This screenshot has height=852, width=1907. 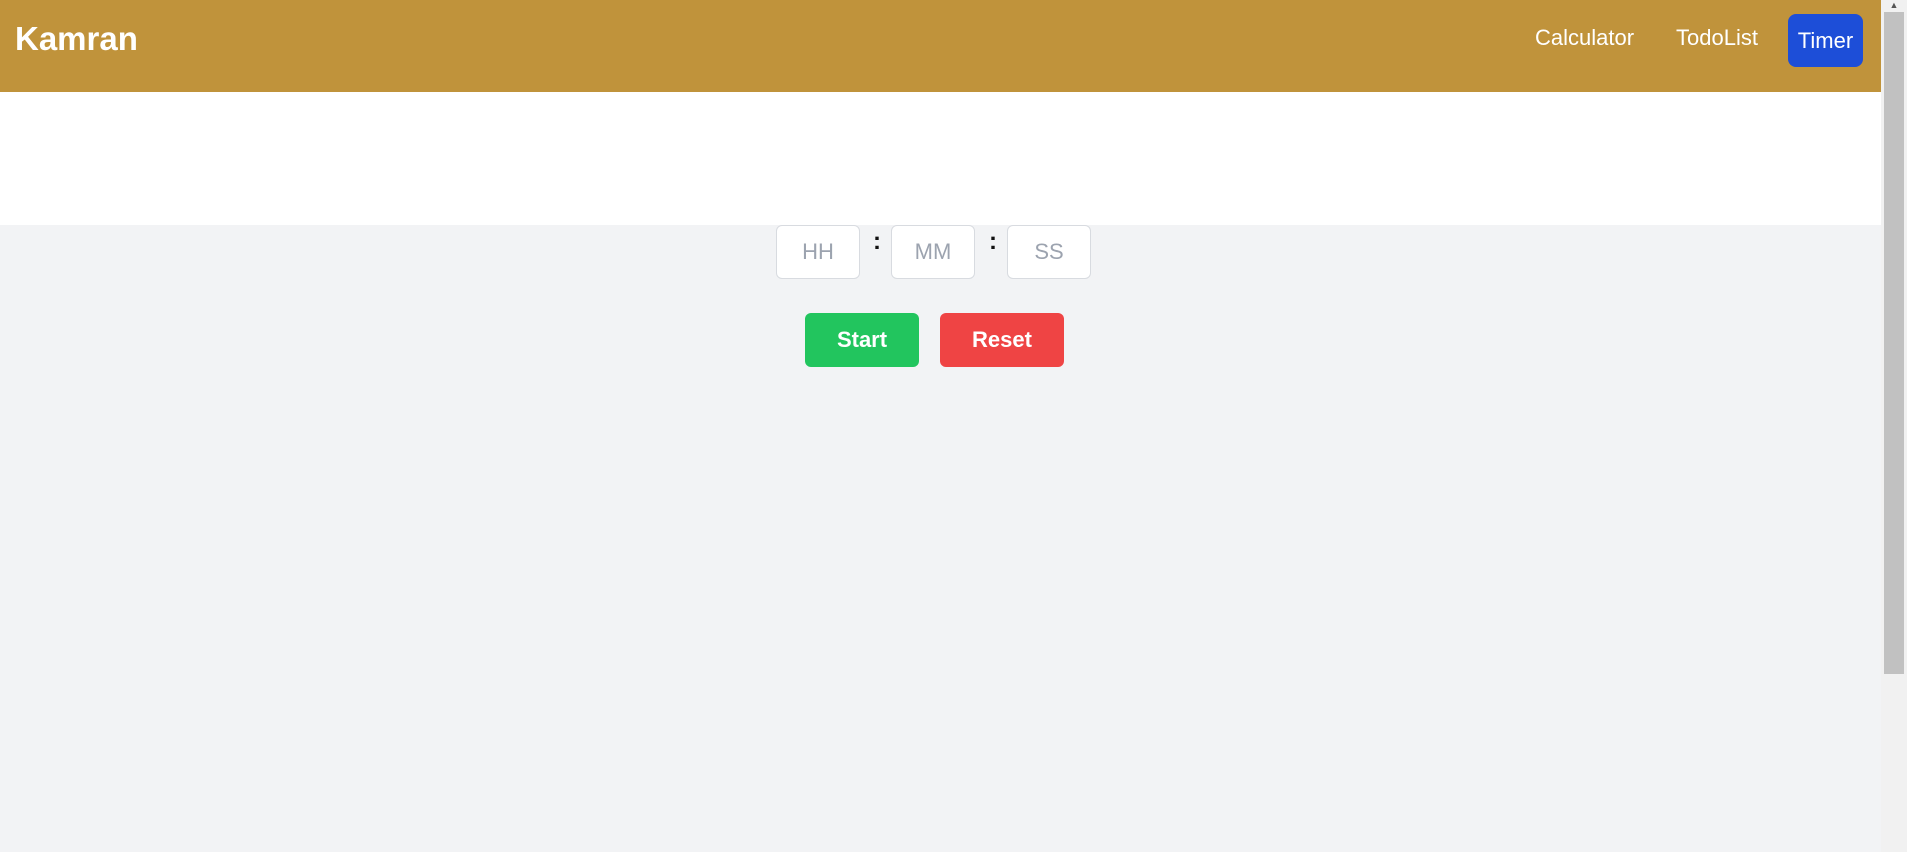 I want to click on scroll-up-arrow-icon: ▲, so click(x=1894, y=5).